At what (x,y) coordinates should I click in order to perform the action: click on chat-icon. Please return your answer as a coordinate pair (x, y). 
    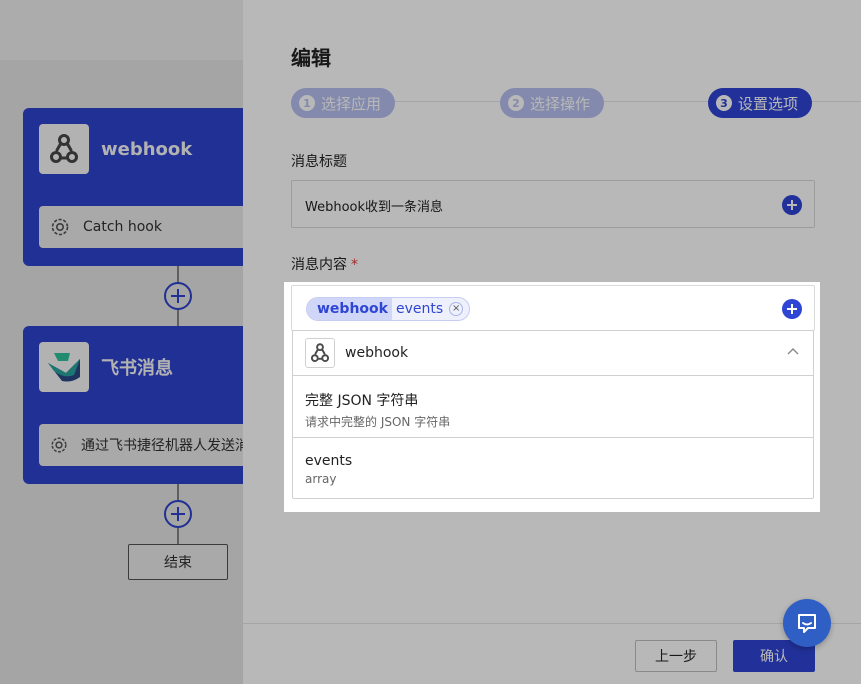
    Looking at the image, I should click on (807, 623).